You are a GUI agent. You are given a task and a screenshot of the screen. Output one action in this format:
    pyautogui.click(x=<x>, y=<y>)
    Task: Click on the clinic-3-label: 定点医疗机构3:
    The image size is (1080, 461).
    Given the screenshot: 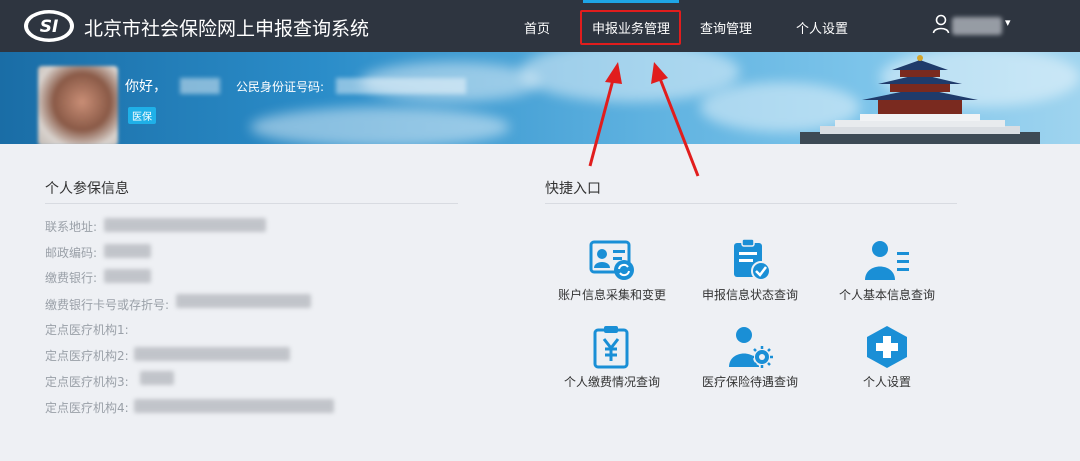 What is the action you would take?
    pyautogui.click(x=87, y=382)
    